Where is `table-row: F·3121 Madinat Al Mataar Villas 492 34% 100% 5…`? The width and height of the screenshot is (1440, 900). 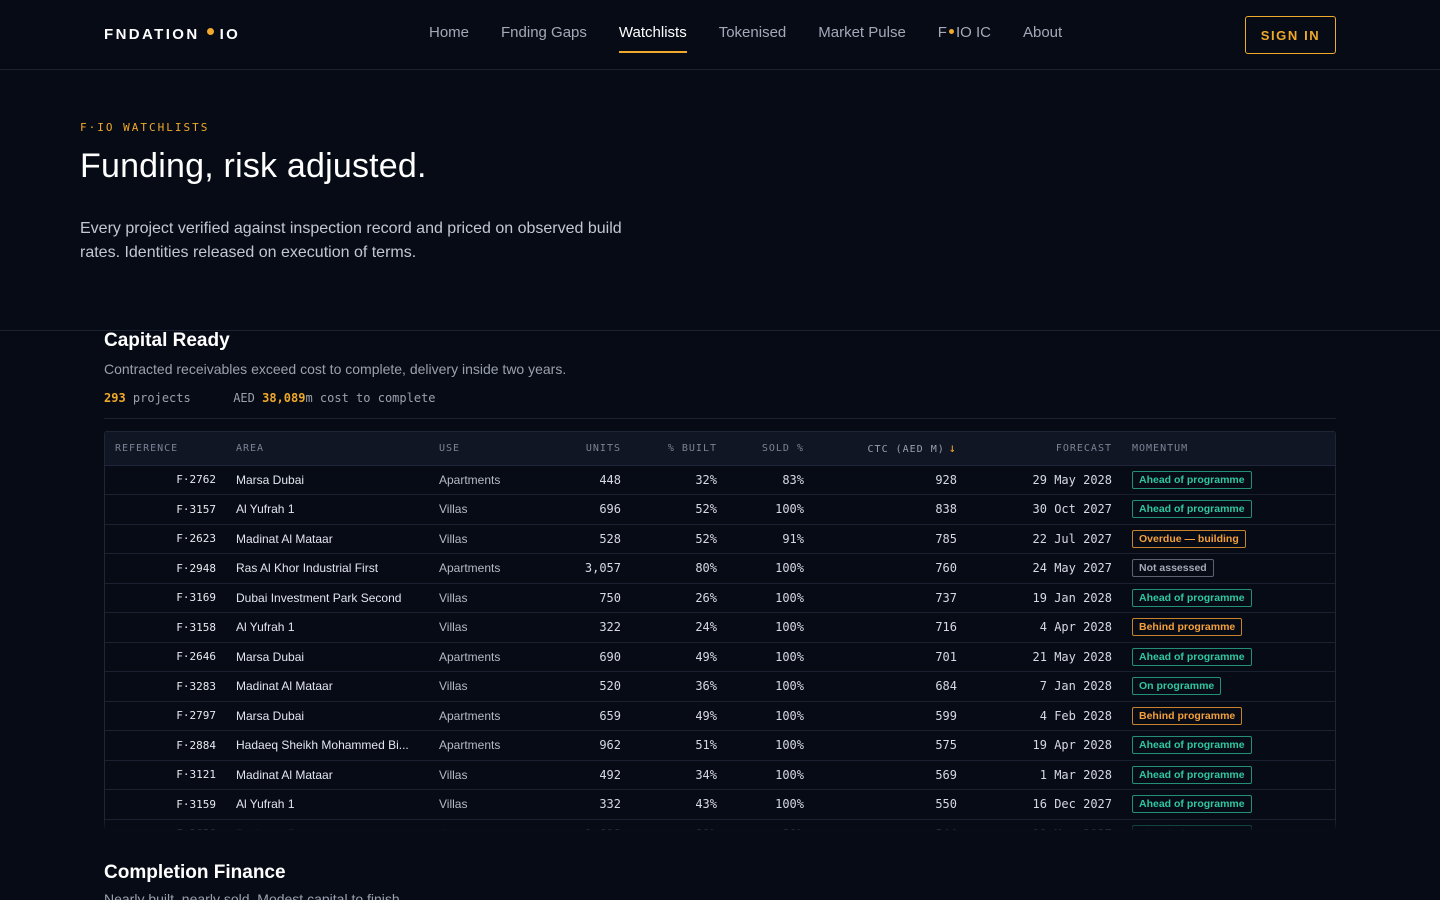
table-row: F·3121 Madinat Al Mataar Villas 492 34% 100% 5… is located at coordinates (720, 775).